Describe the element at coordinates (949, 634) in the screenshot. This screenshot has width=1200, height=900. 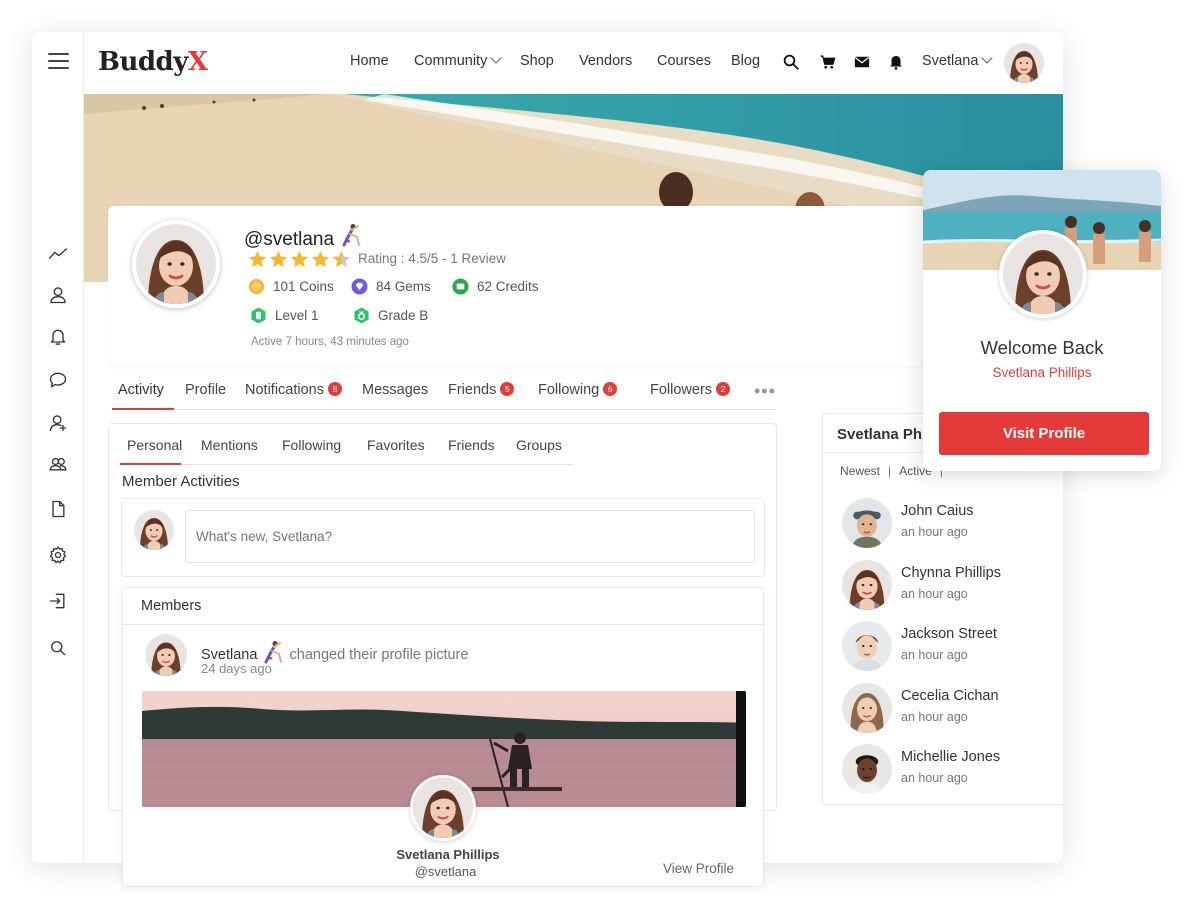
I see `member-name: Jackson Street` at that location.